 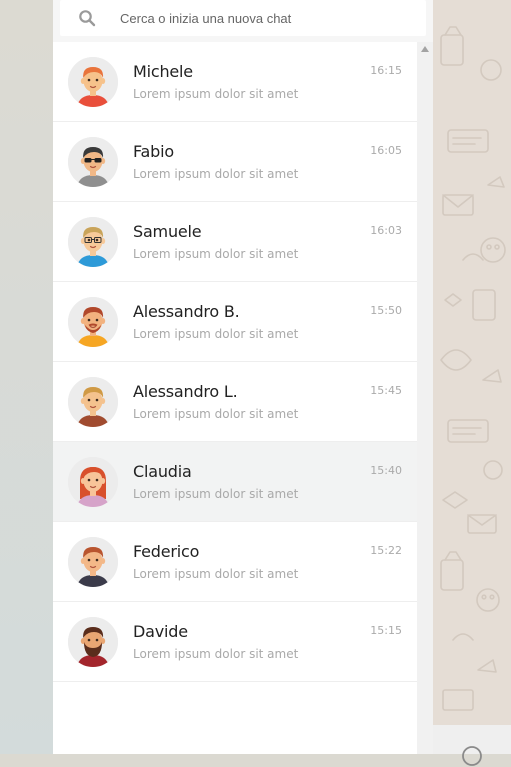 What do you see at coordinates (153, 151) in the screenshot?
I see `contact-name: Fabio` at bounding box center [153, 151].